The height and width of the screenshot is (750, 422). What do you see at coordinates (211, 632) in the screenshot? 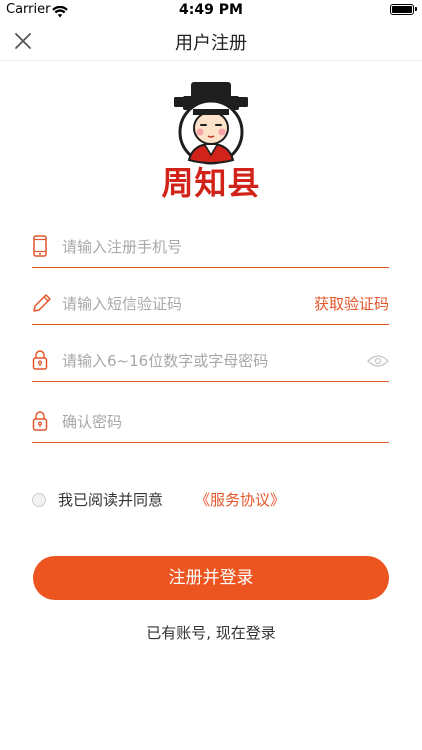
I see `existing-account-login-link: 已有账号, 现在登录` at bounding box center [211, 632].